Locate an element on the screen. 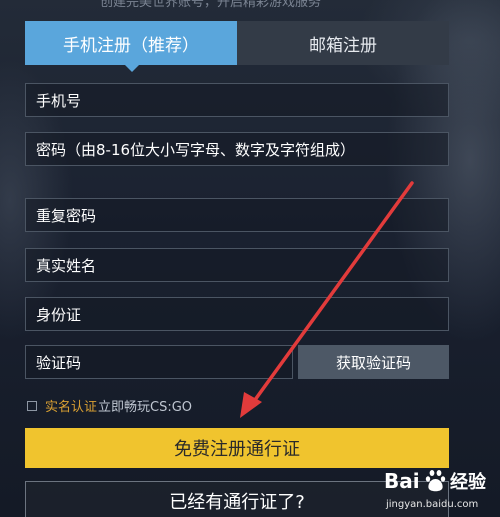 Image resolution: width=500 pixels, height=517 pixels. real-name-auth-link: 实名认证 is located at coordinates (71, 405).